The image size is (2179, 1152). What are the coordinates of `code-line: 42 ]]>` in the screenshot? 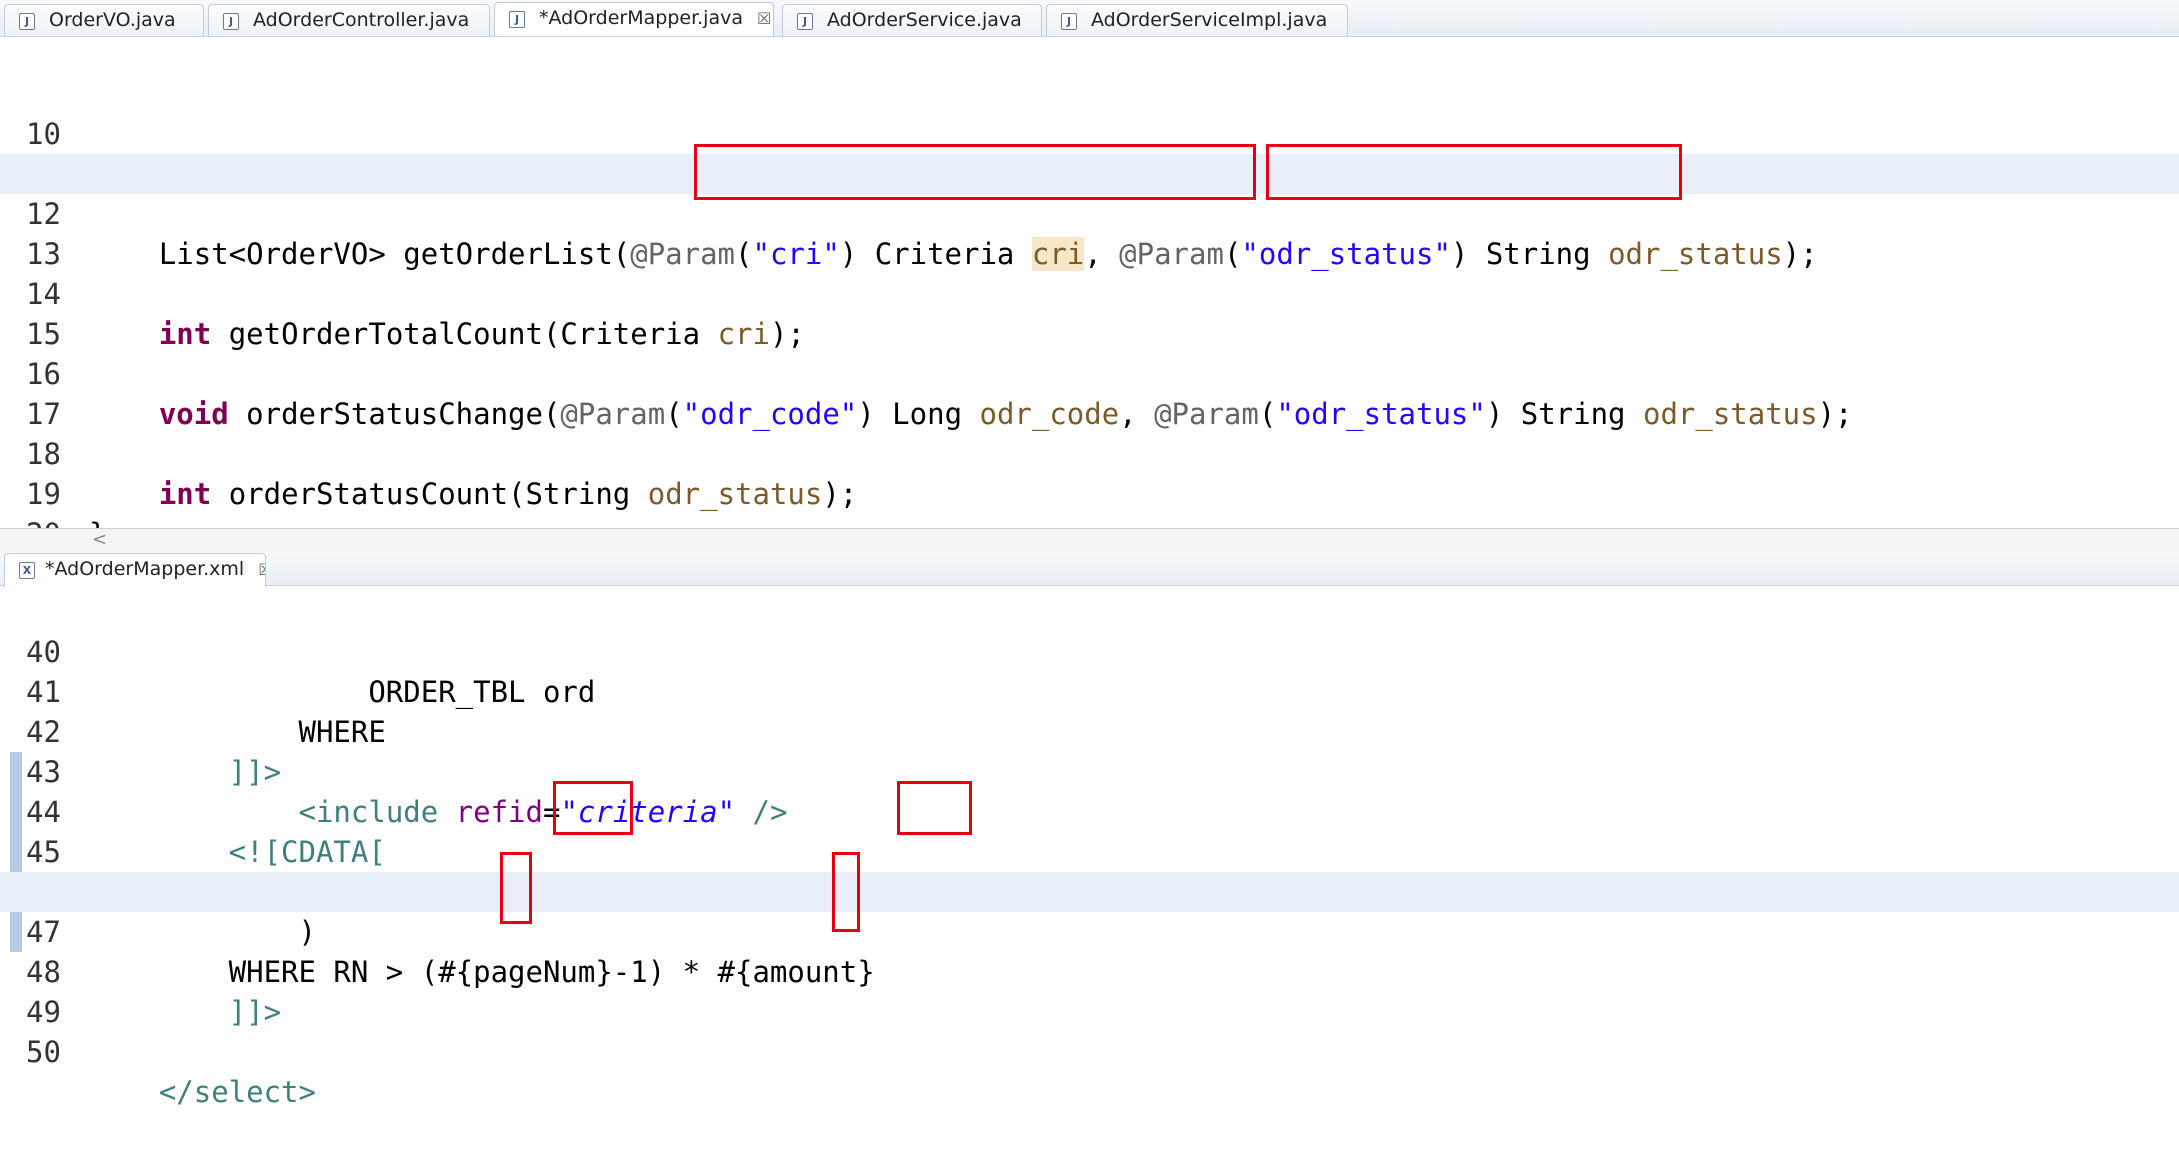 It's located at (1089, 730).